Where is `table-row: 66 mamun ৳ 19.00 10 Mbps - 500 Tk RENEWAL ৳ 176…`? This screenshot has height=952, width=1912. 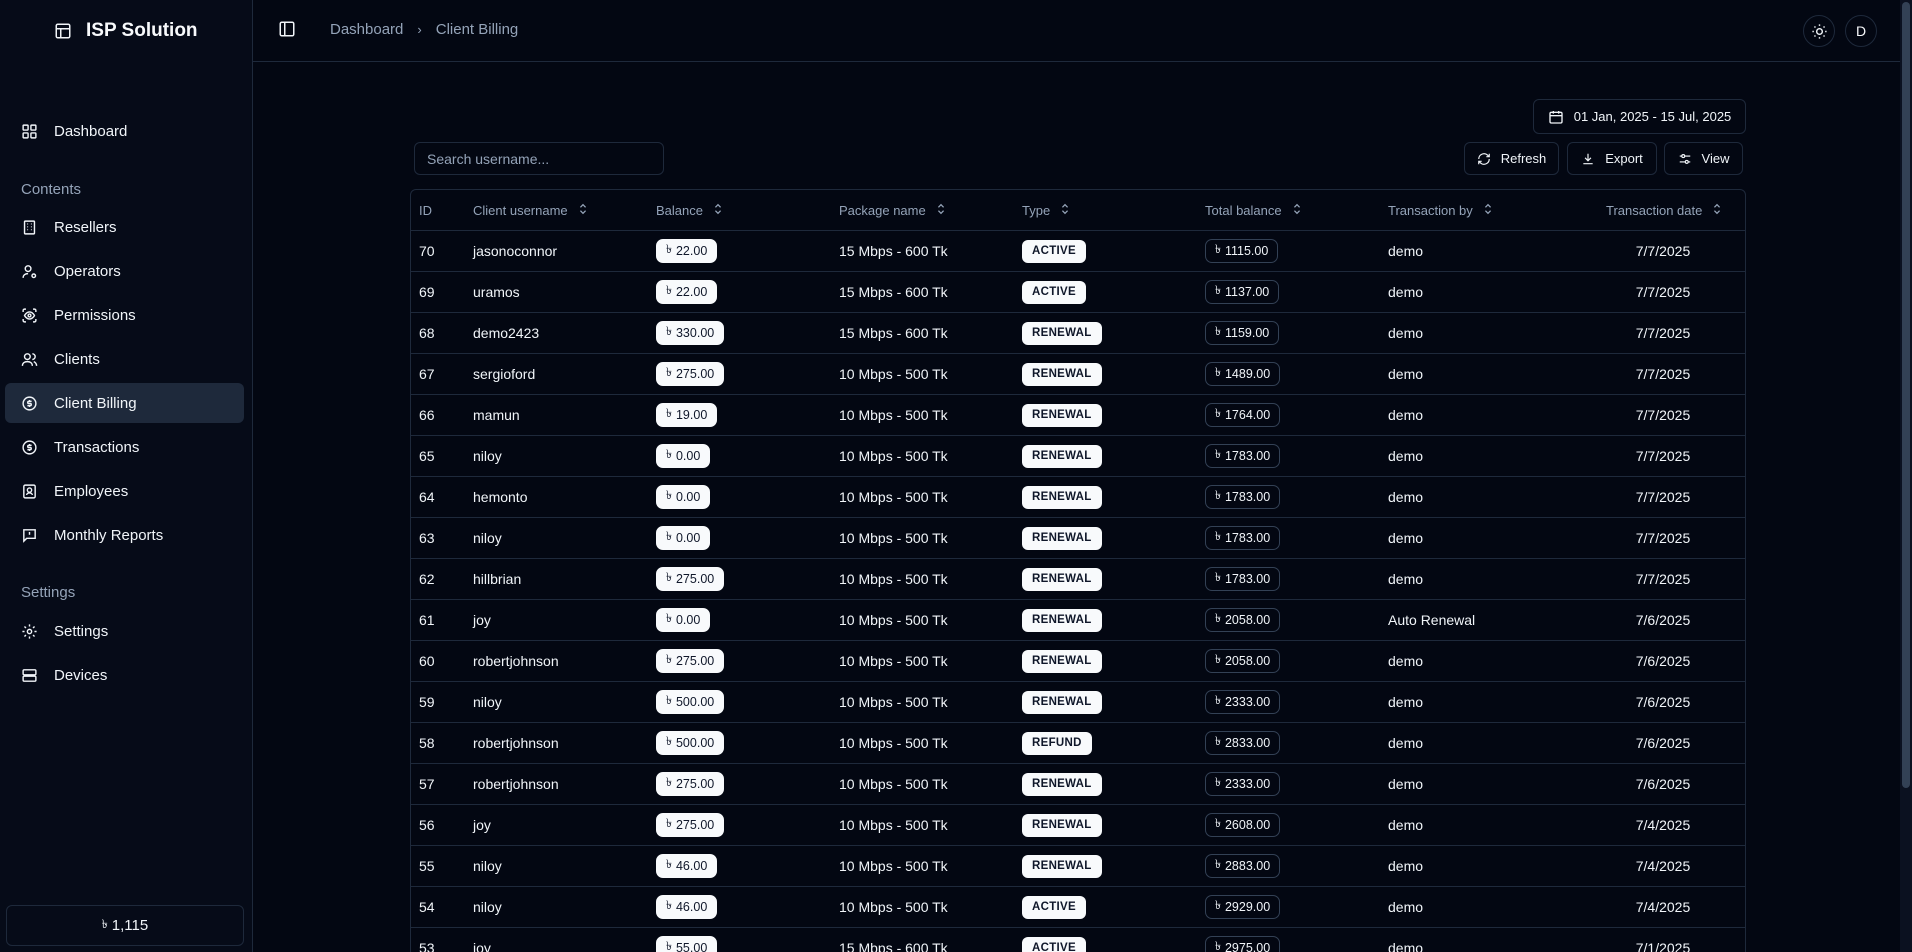 table-row: 66 mamun ৳ 19.00 10 Mbps - 500 Tk RENEWAL ৳ 176… is located at coordinates (1078, 415).